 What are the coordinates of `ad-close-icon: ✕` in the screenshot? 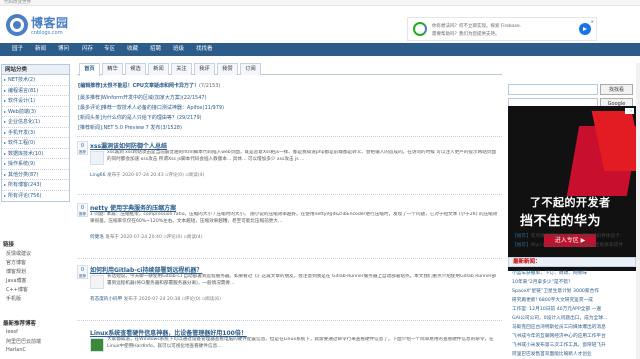 It's located at (592, 21).